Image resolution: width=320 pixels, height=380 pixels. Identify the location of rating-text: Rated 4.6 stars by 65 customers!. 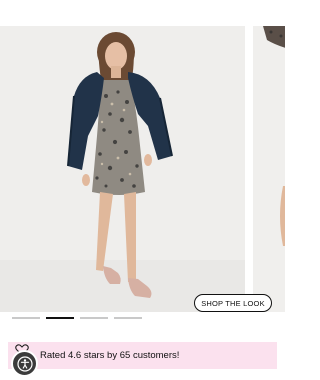
(110, 355).